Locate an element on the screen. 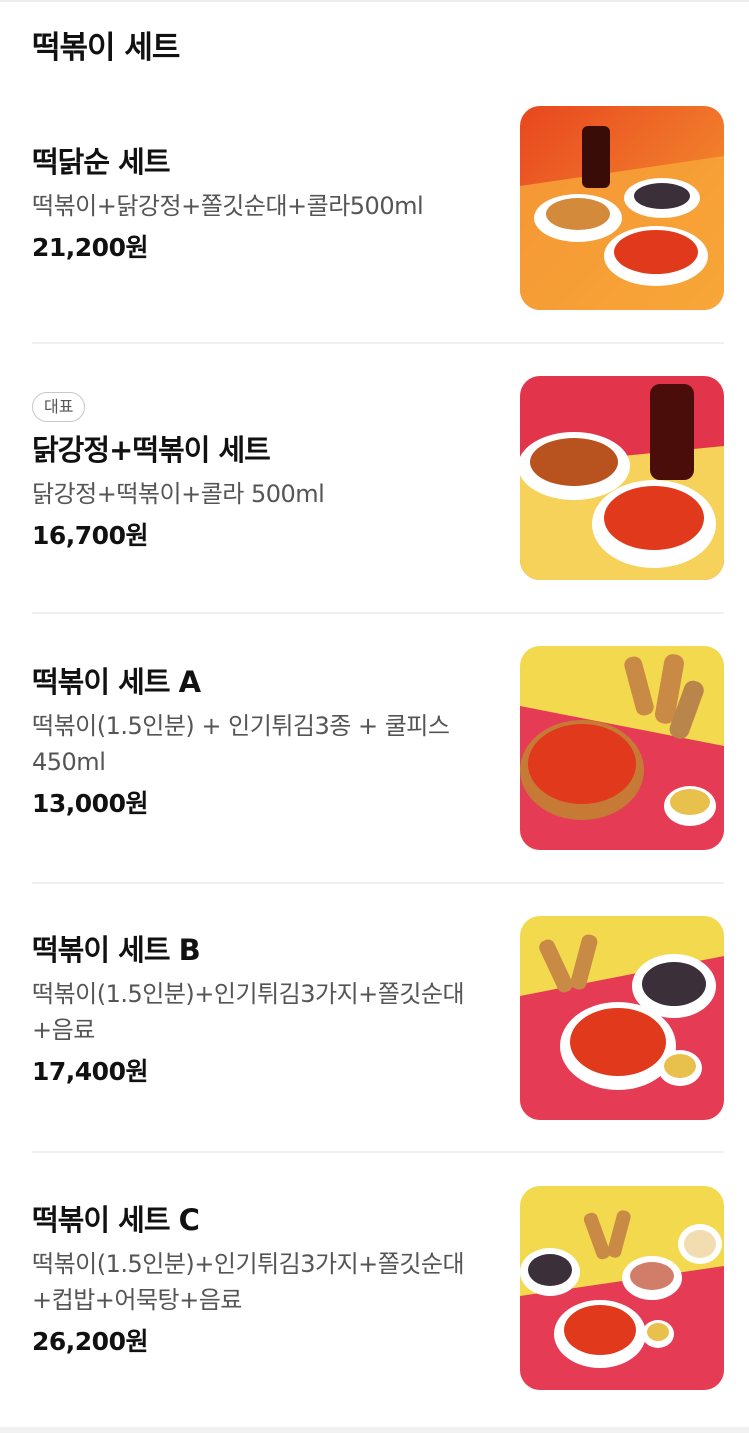 The width and height of the screenshot is (749, 1433). item-description: 떡볶이(1.5인분)+인기튀김3가지+쫄깃순대+컵밥+어묵탕+음료 is located at coordinates (248, 1282).